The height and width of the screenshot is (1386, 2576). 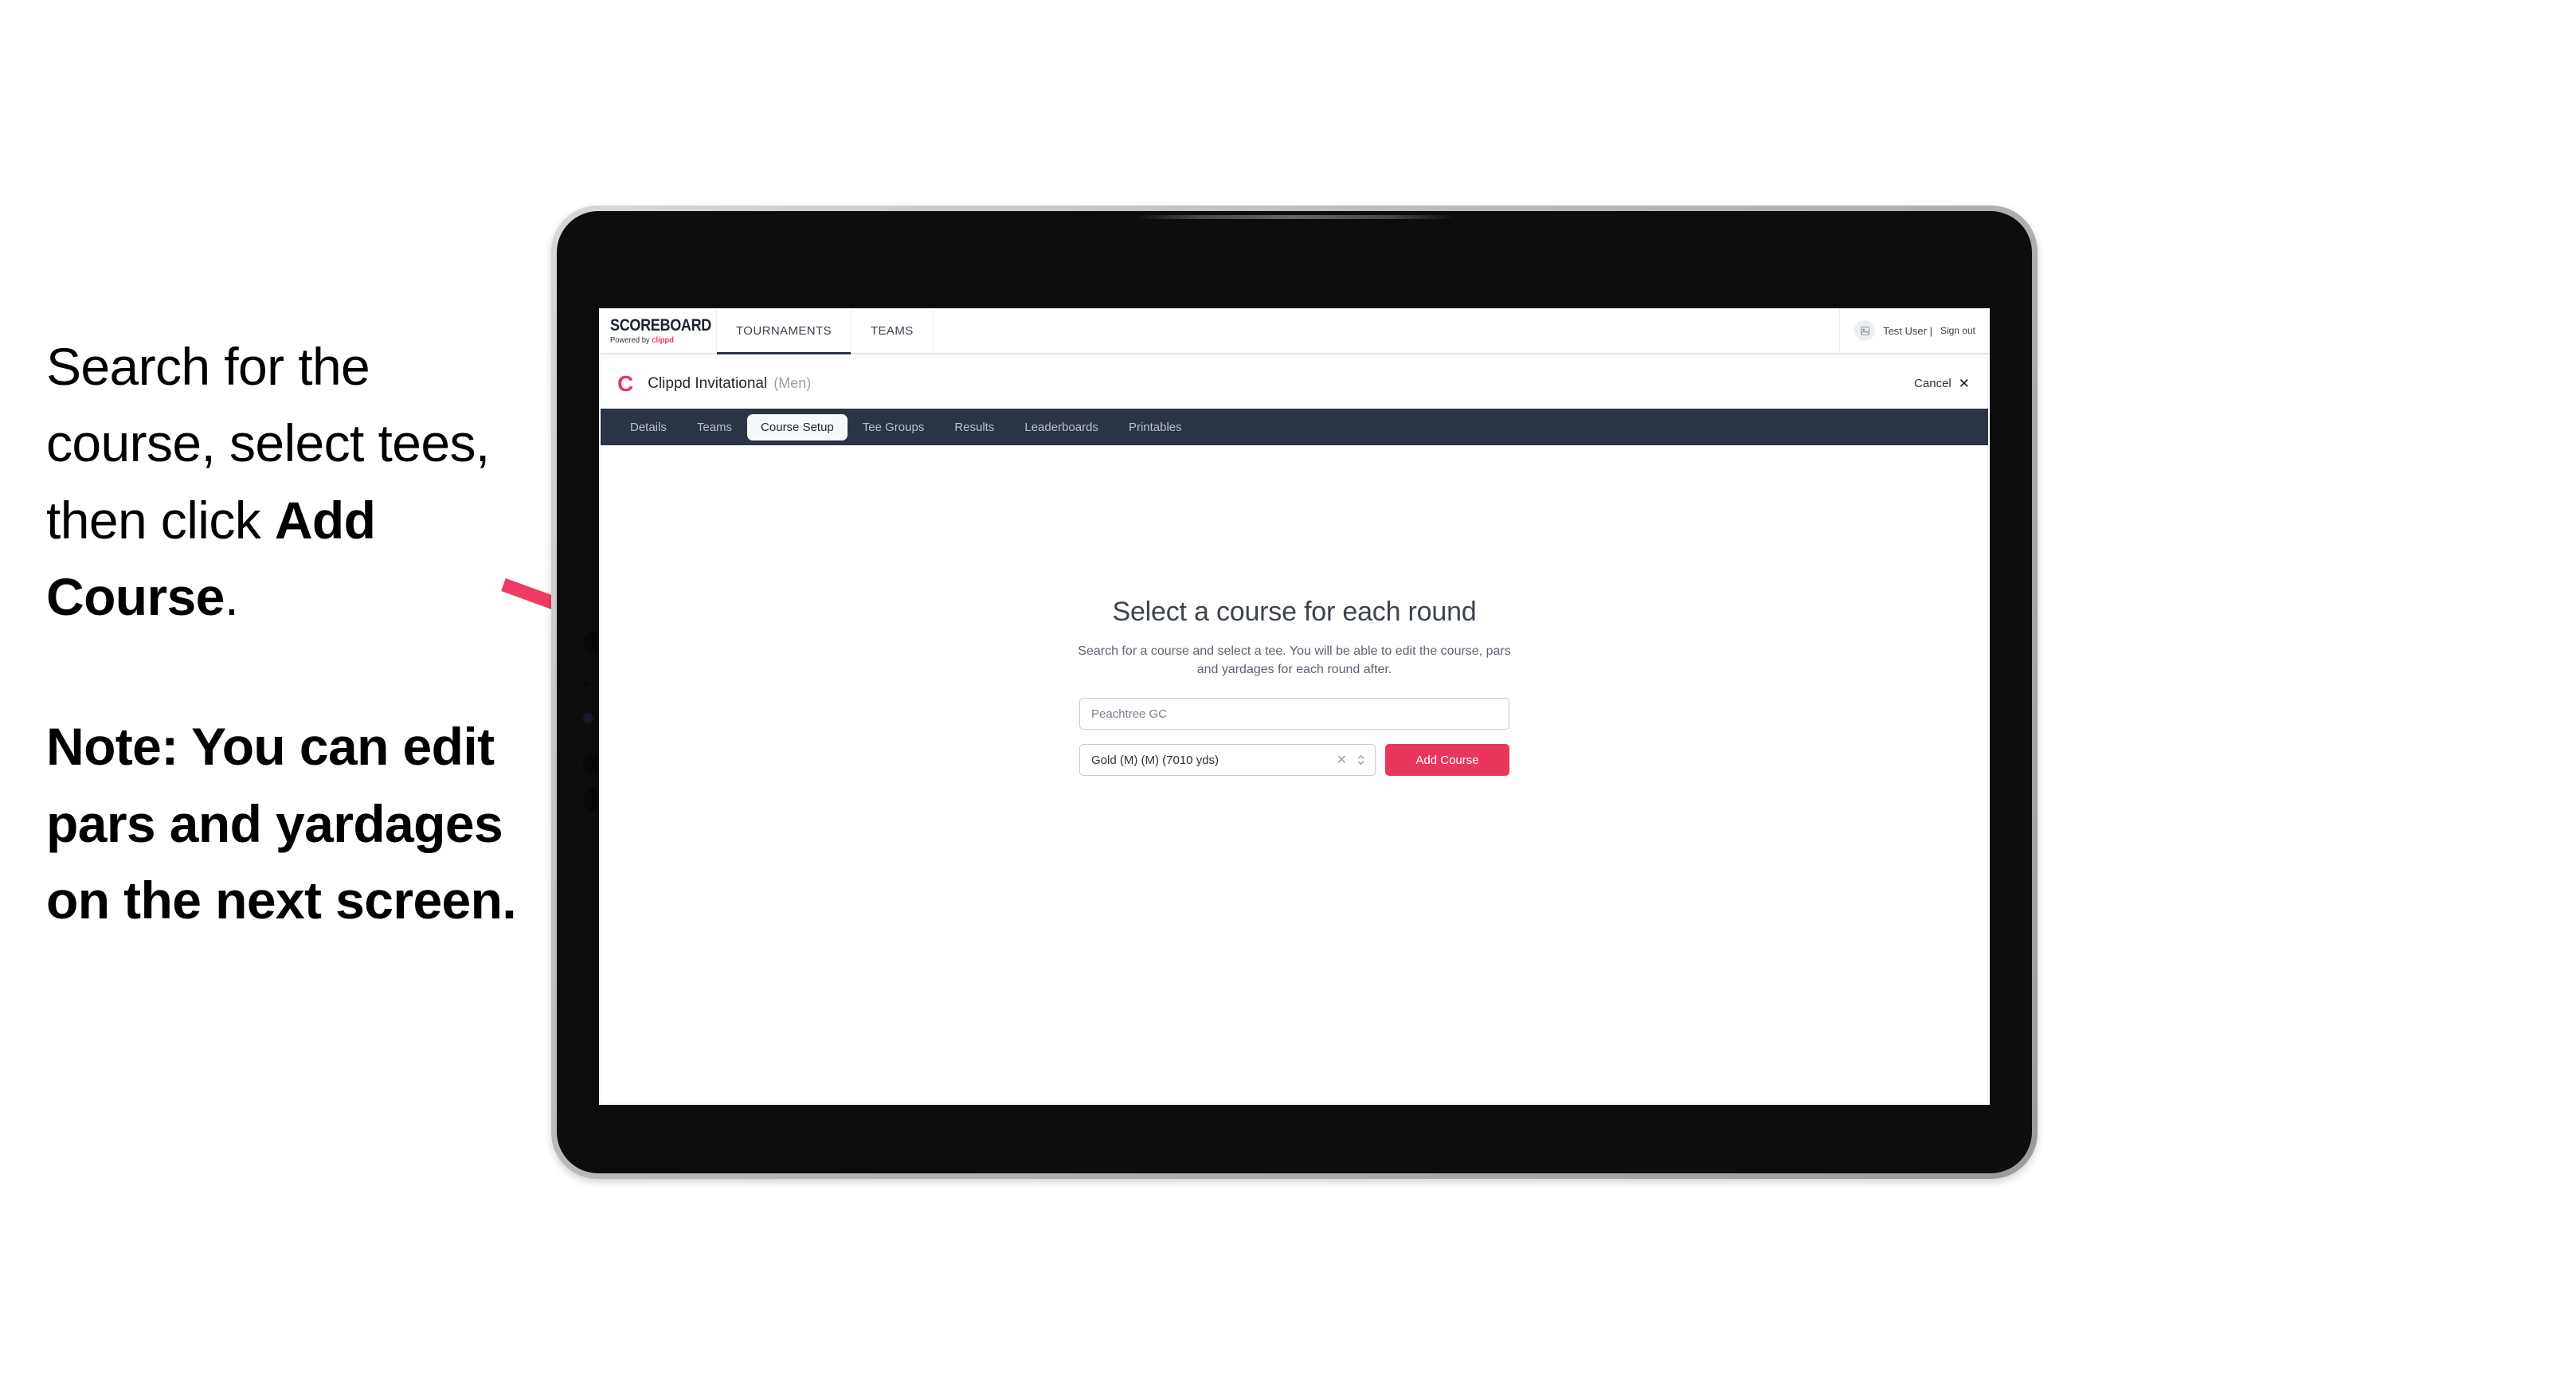 I want to click on course-search-input: Peachtree GC, so click(x=1294, y=714).